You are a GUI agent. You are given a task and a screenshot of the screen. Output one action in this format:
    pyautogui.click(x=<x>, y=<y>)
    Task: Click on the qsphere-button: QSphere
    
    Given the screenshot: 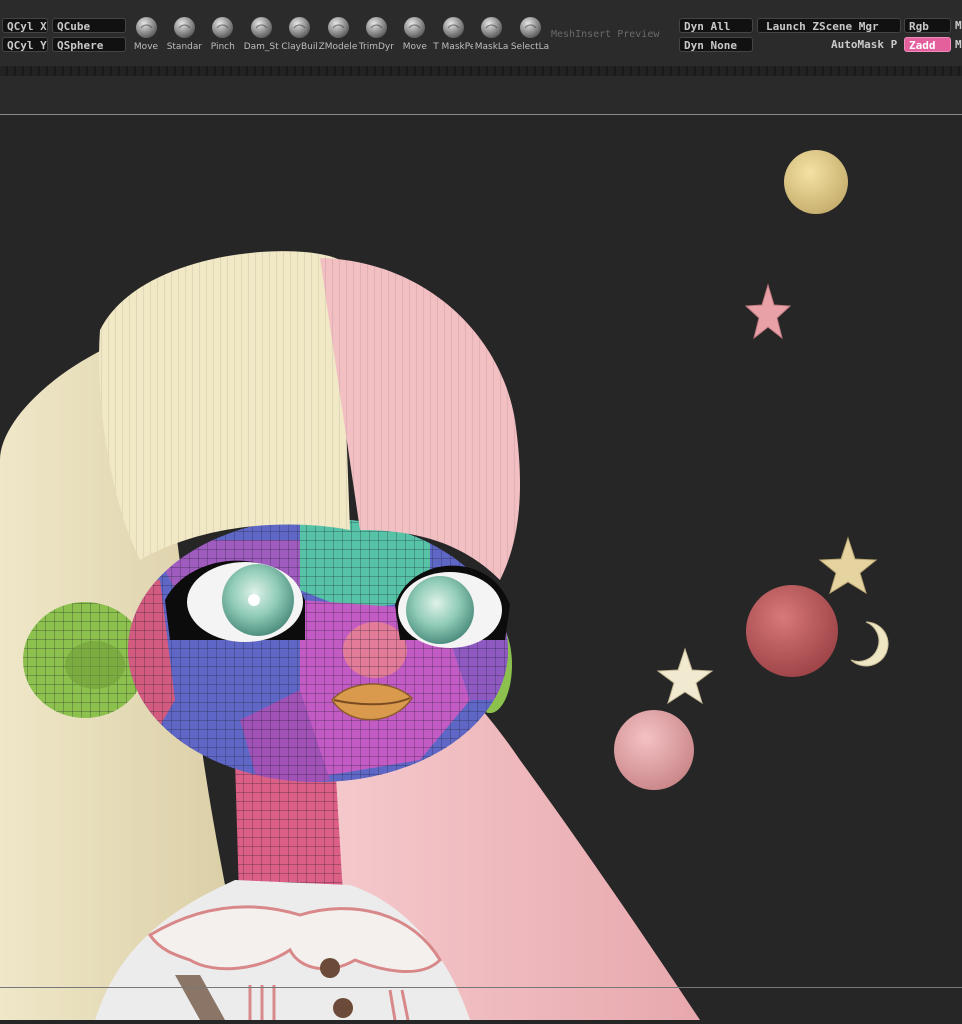 What is the action you would take?
    pyautogui.click(x=89, y=44)
    